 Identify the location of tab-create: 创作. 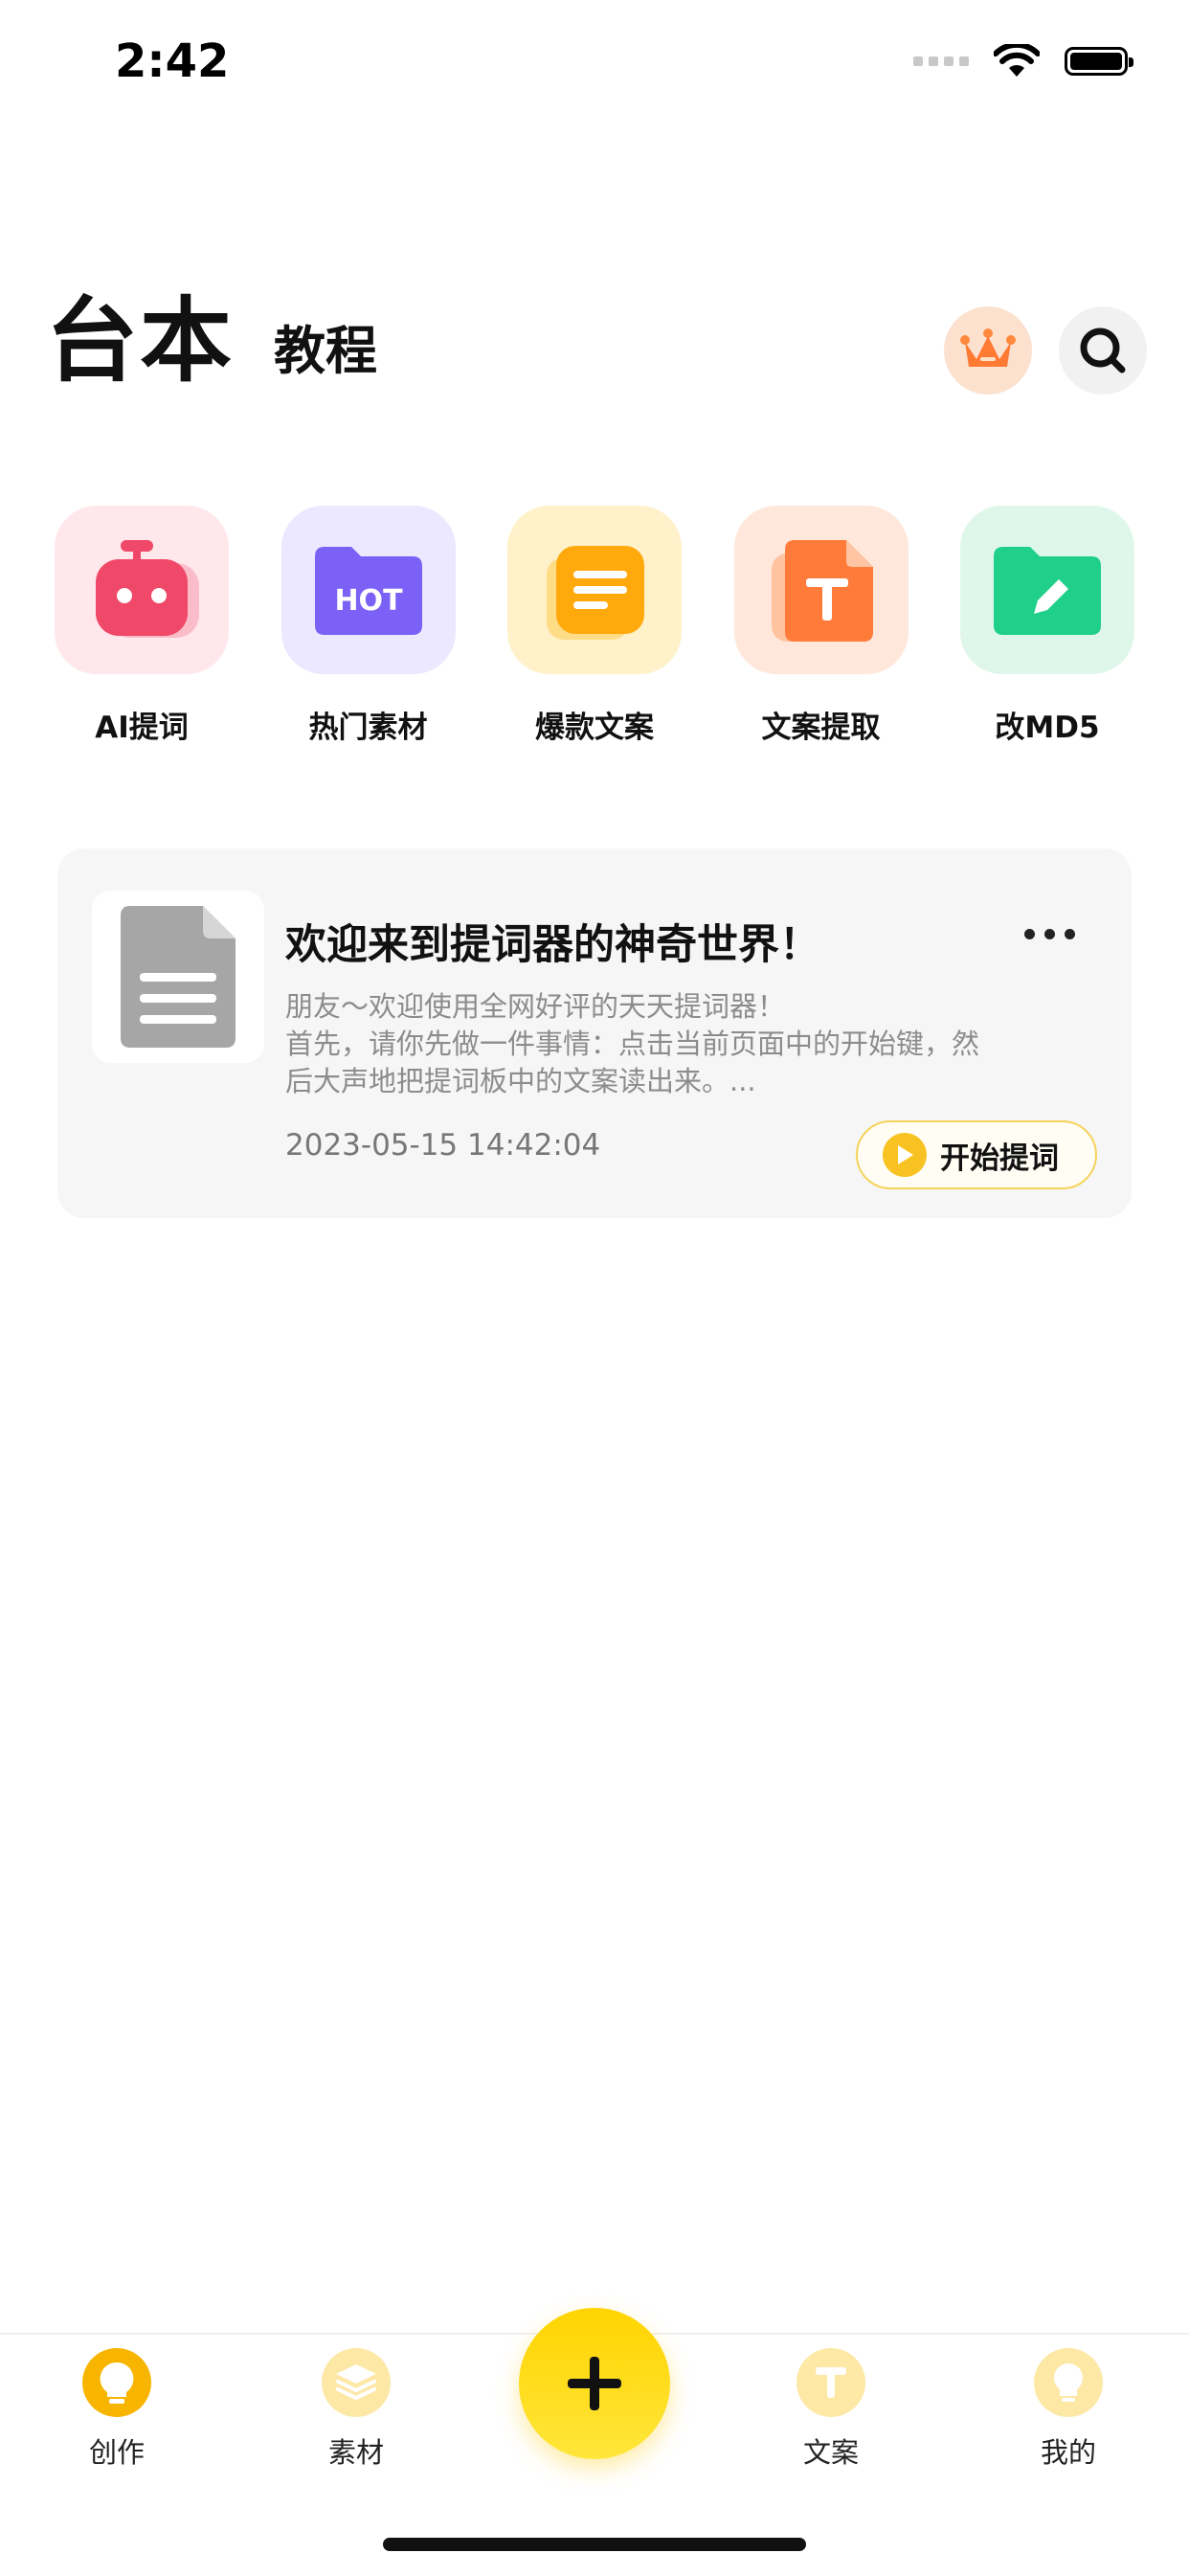
(116, 2409).